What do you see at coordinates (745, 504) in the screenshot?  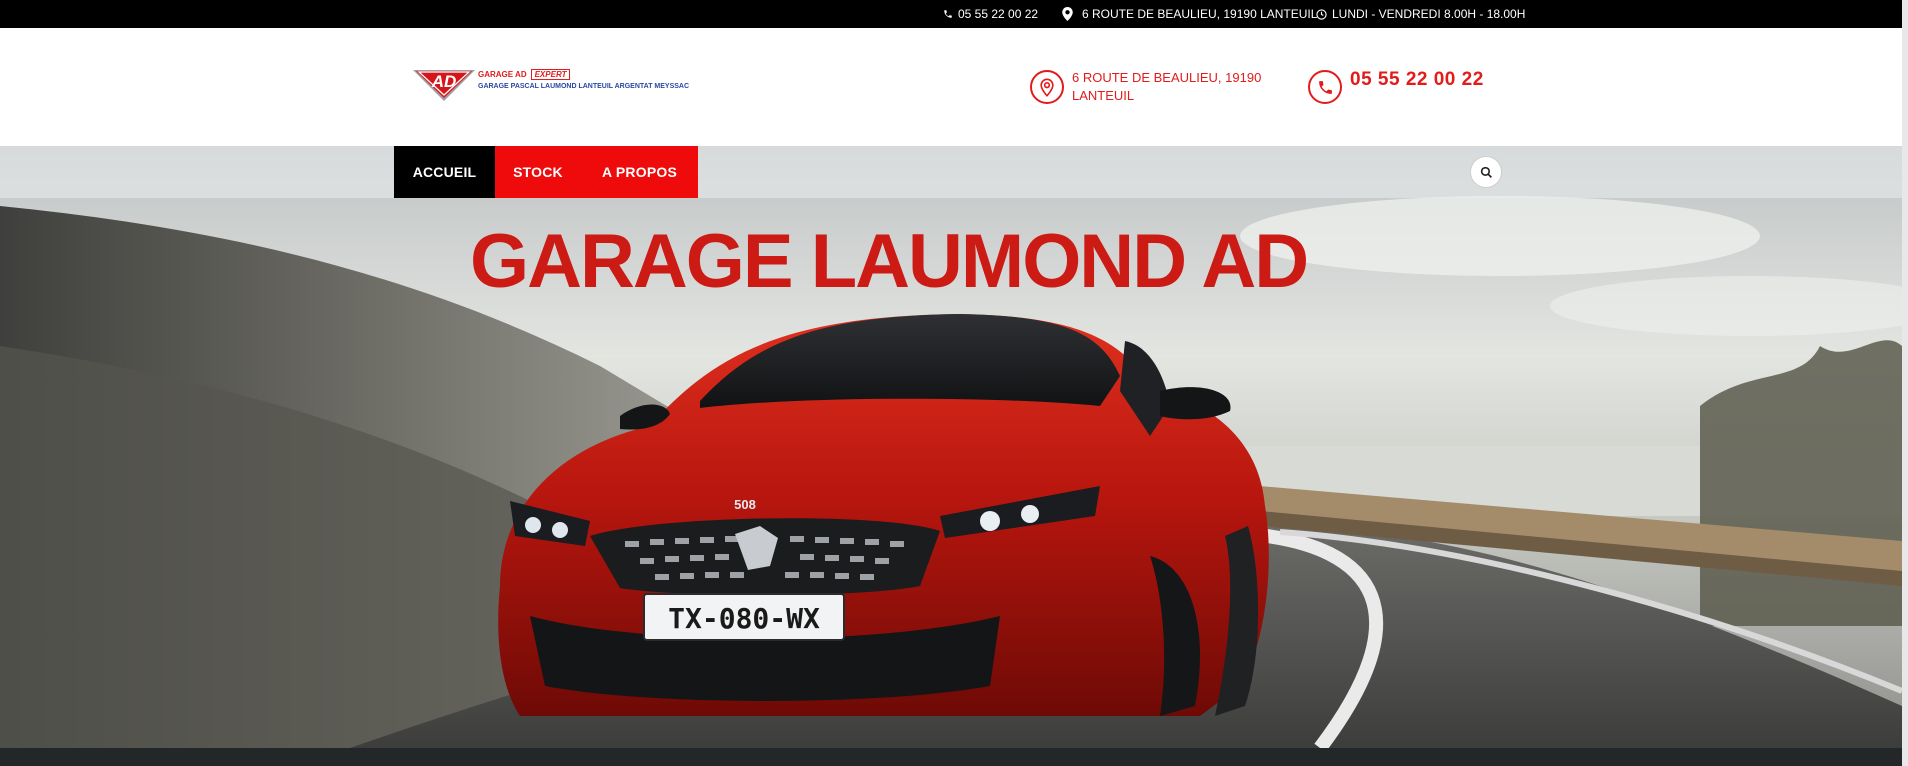 I see `car-model-badge: 508` at bounding box center [745, 504].